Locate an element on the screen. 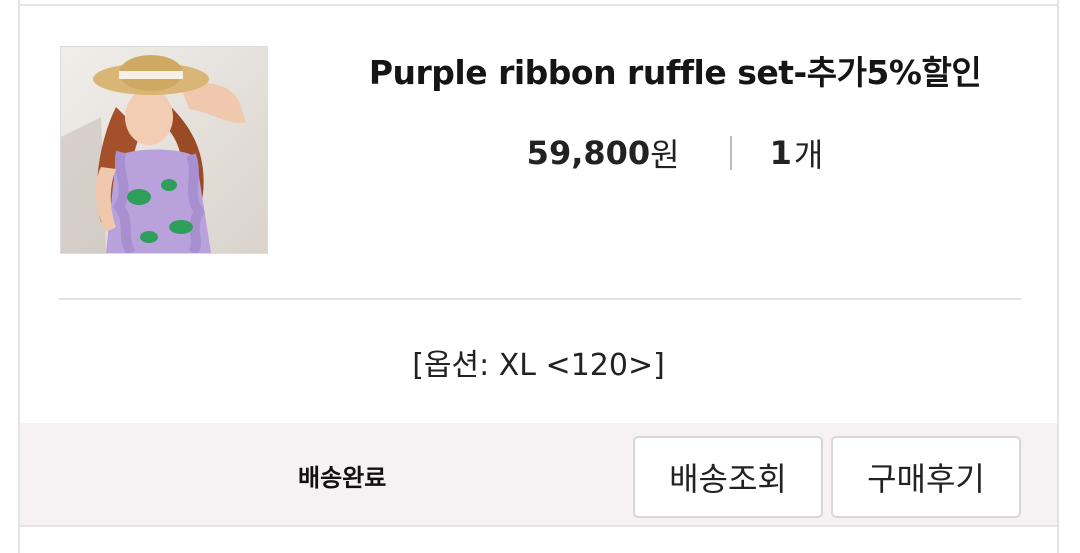 This screenshot has width=1080, height=553. price-amount: 59,800 is located at coordinates (588, 153).